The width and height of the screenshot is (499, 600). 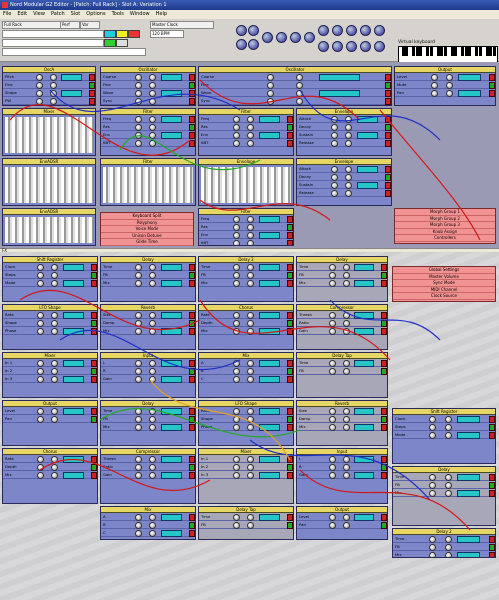 What do you see at coordinates (140, 14) in the screenshot?
I see `menu-window: Window` at bounding box center [140, 14].